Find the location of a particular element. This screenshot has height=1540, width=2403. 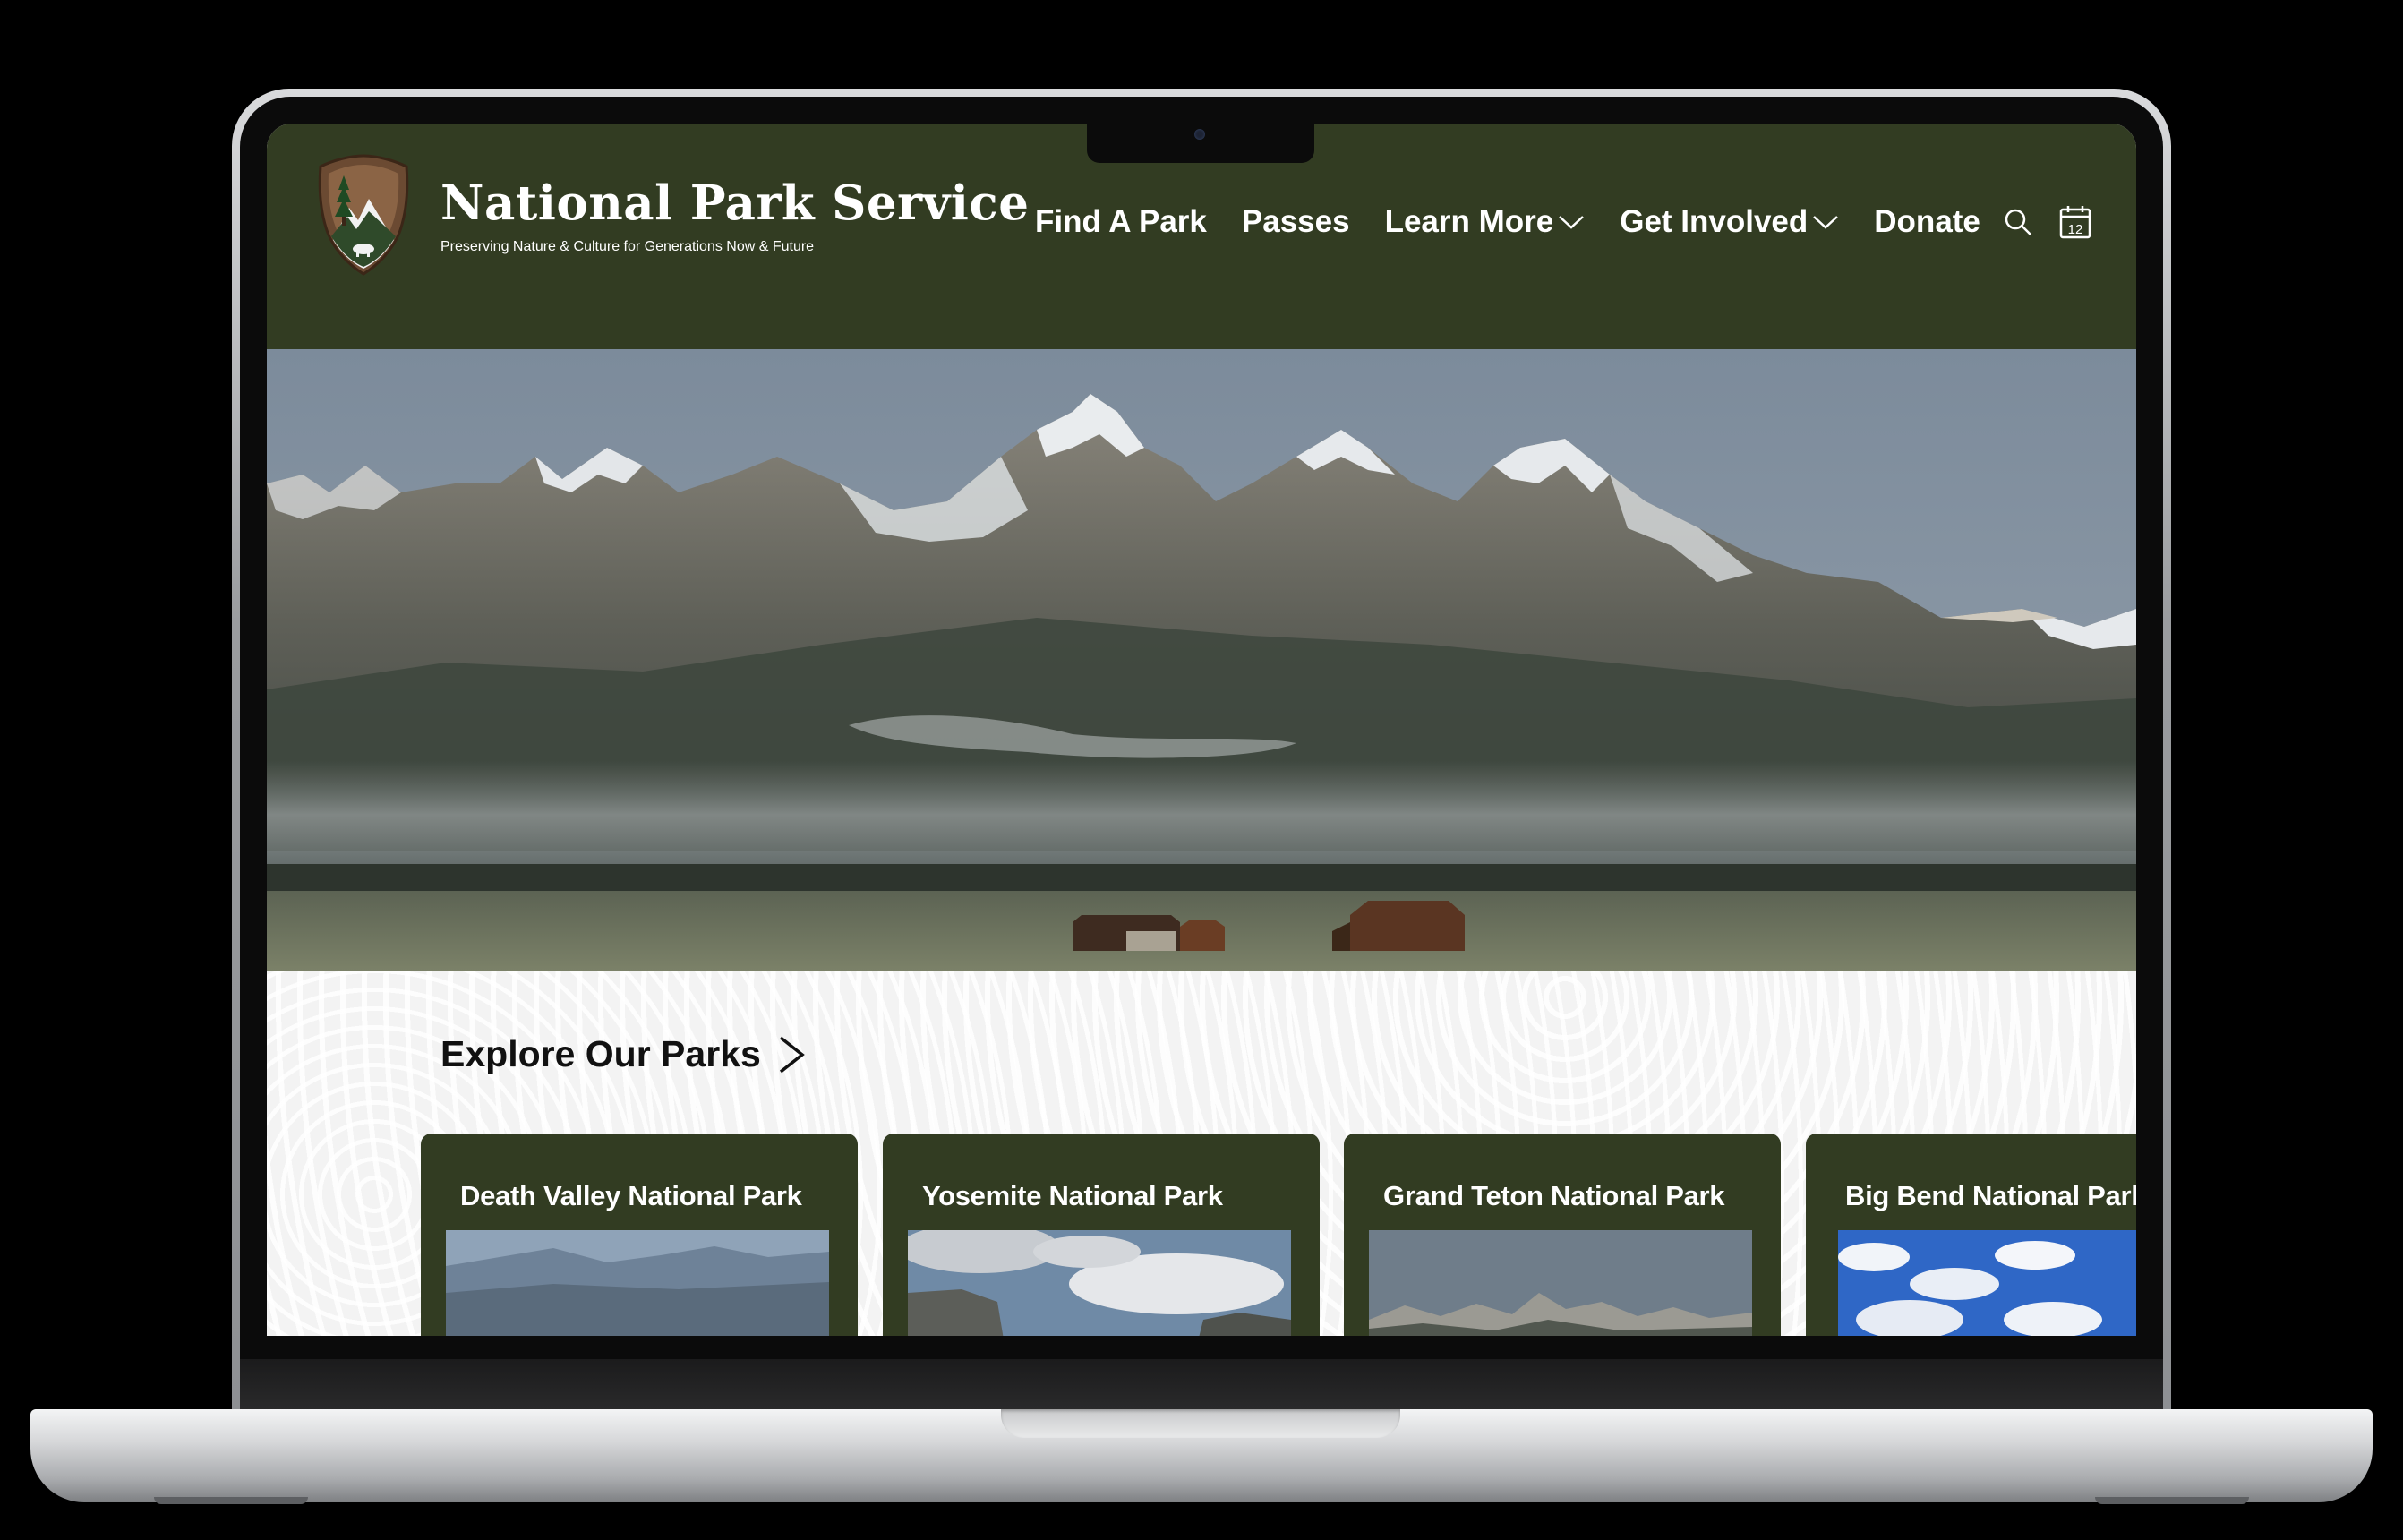

explore-parks-link: Explore Our Parks is located at coordinates (624, 1054).